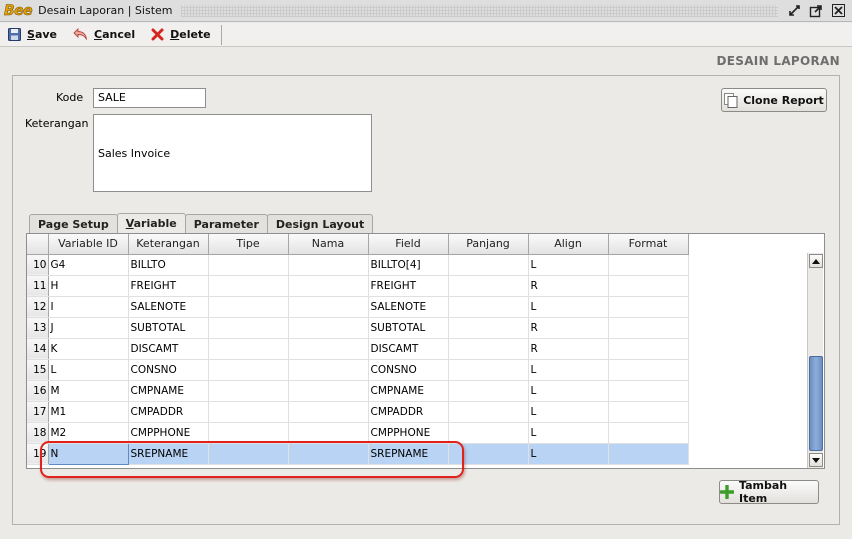 The height and width of the screenshot is (539, 852). Describe the element at coordinates (181, 35) in the screenshot. I see `delete-button: Delete` at that location.